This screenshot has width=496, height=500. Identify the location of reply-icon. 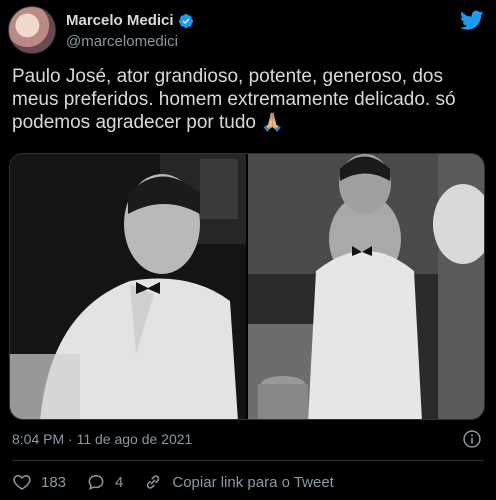
(96, 482).